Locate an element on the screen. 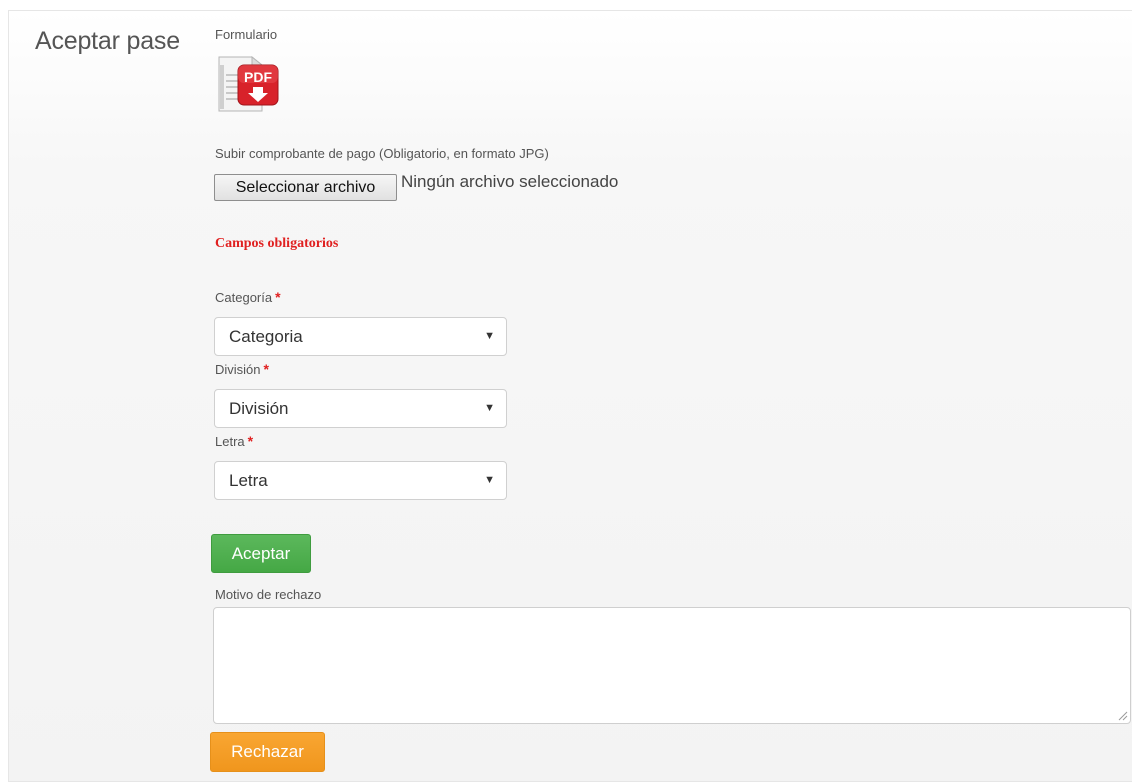  division-select-value: División is located at coordinates (259, 408).